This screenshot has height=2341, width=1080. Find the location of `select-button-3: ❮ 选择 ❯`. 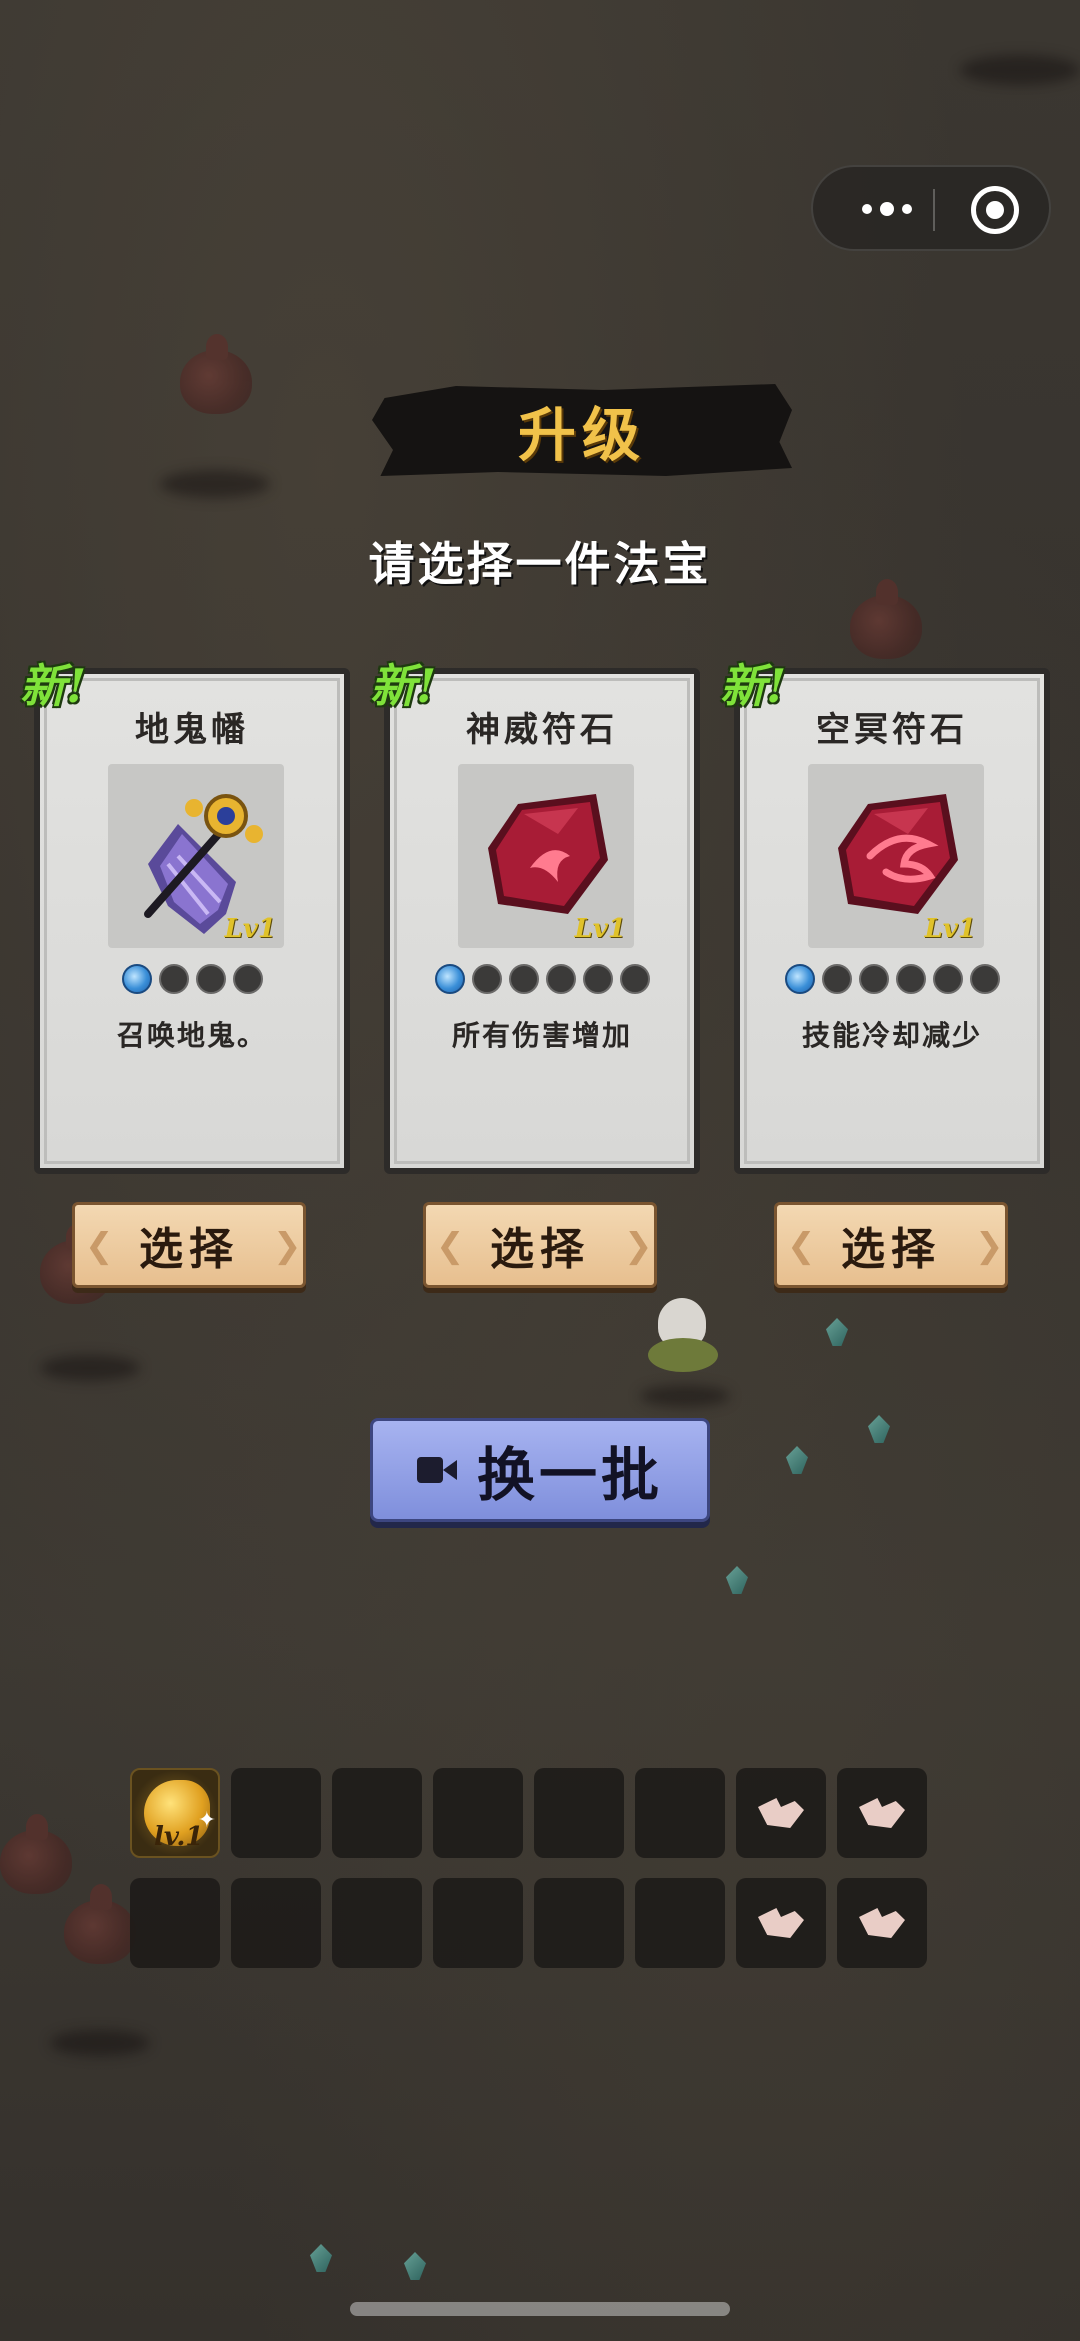

select-button-3: ❮ 选择 ❯ is located at coordinates (891, 1245).